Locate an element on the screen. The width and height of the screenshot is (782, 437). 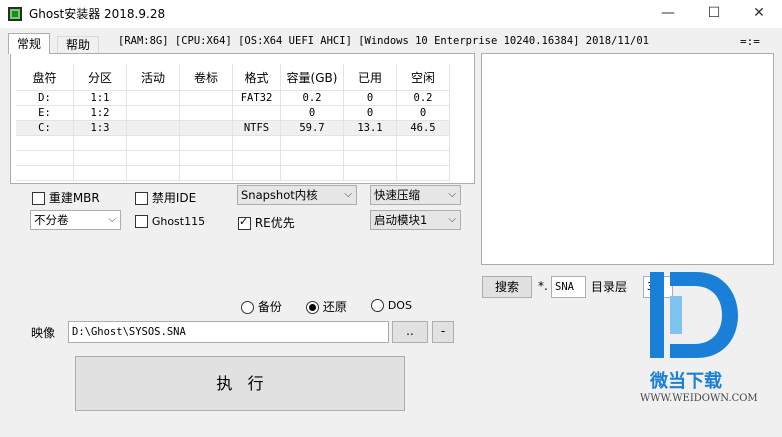
remove-button: - is located at coordinates (443, 332).